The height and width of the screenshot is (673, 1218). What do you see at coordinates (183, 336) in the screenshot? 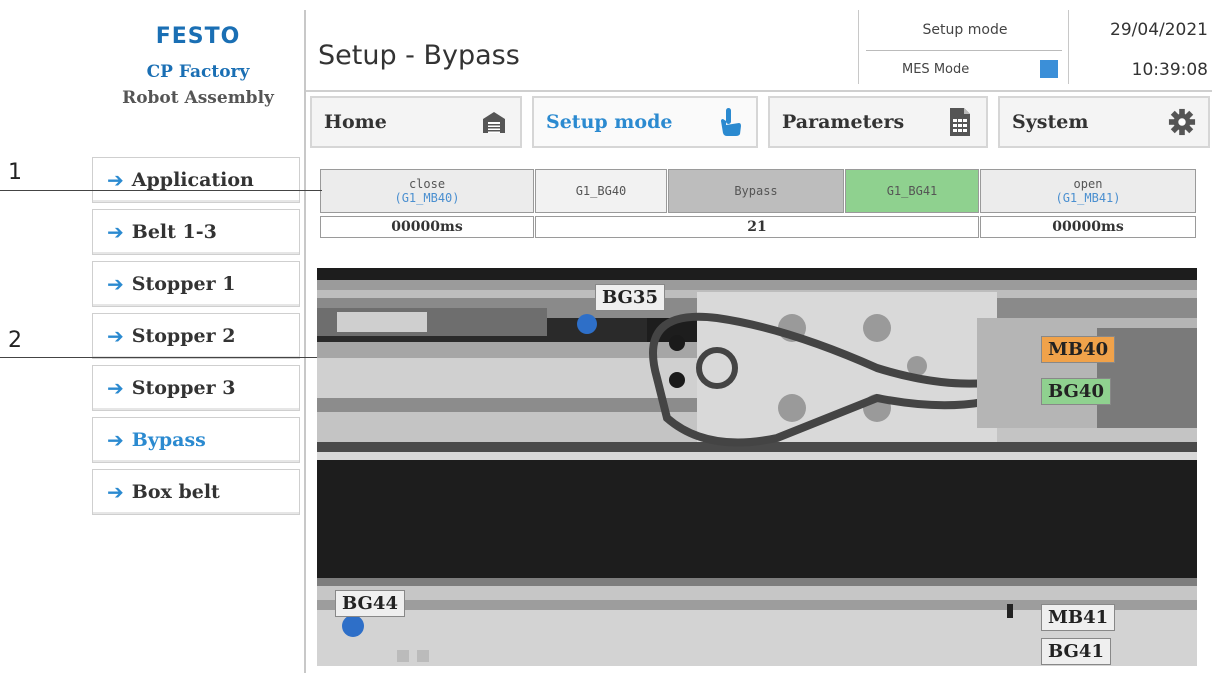
I see `sidebar-item-label: Stopper 2` at bounding box center [183, 336].